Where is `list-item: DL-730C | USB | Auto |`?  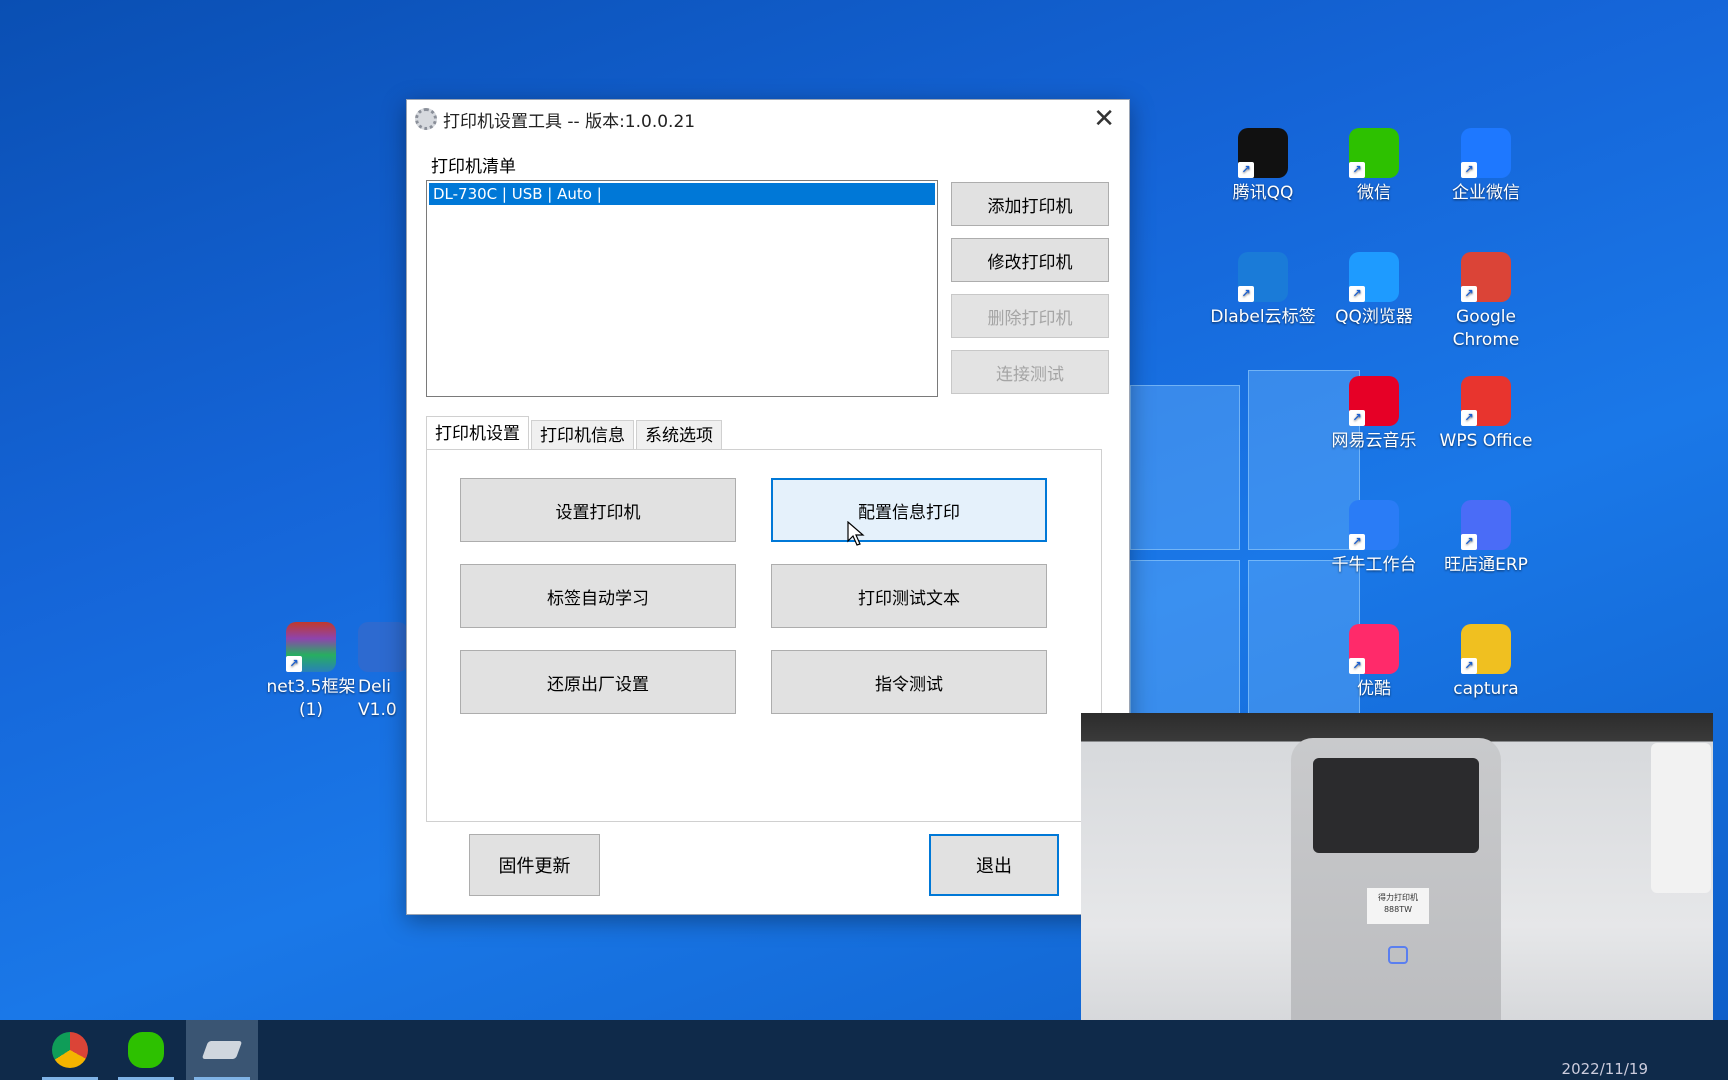 list-item: DL-730C | USB | Auto | is located at coordinates (682, 194).